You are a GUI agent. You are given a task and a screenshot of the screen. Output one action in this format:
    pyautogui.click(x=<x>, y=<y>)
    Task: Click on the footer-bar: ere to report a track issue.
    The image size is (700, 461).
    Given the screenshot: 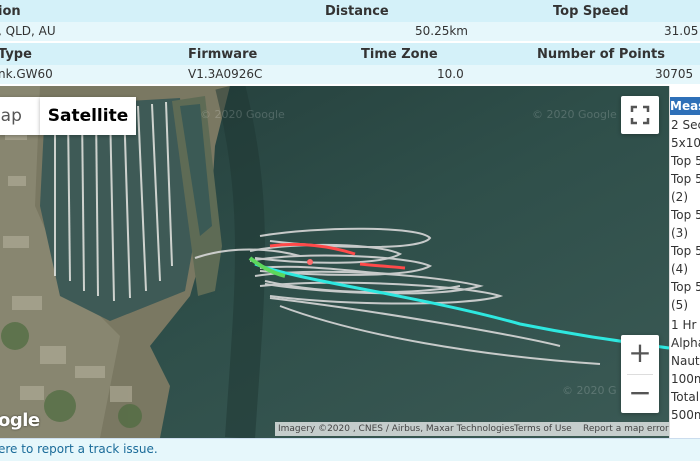 What is the action you would take?
    pyautogui.click(x=350, y=449)
    